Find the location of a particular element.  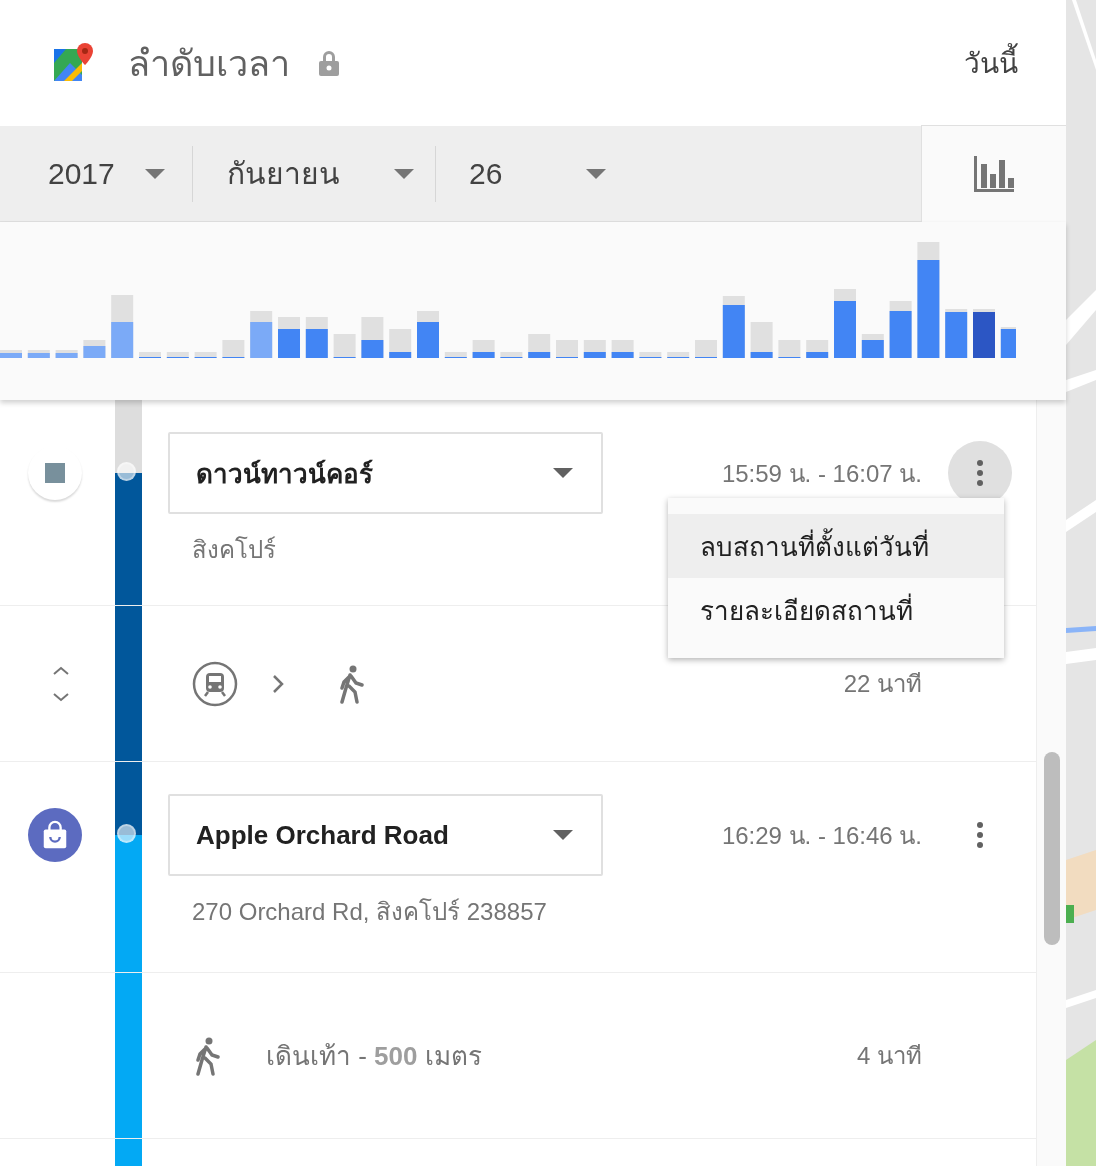

time-range: 16:29 น. - 16:46 น. is located at coordinates (821, 835).